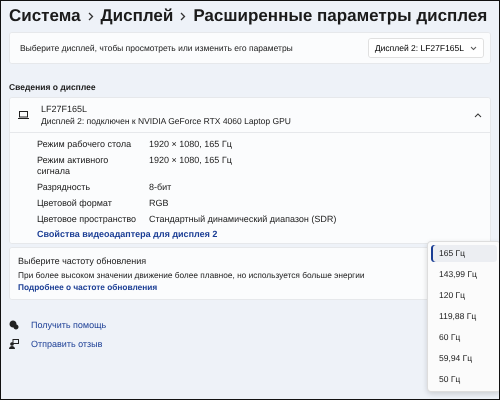 Image resolution: width=500 pixels, height=400 pixels. What do you see at coordinates (14, 325) in the screenshot?
I see `help-chat-icon` at bounding box center [14, 325].